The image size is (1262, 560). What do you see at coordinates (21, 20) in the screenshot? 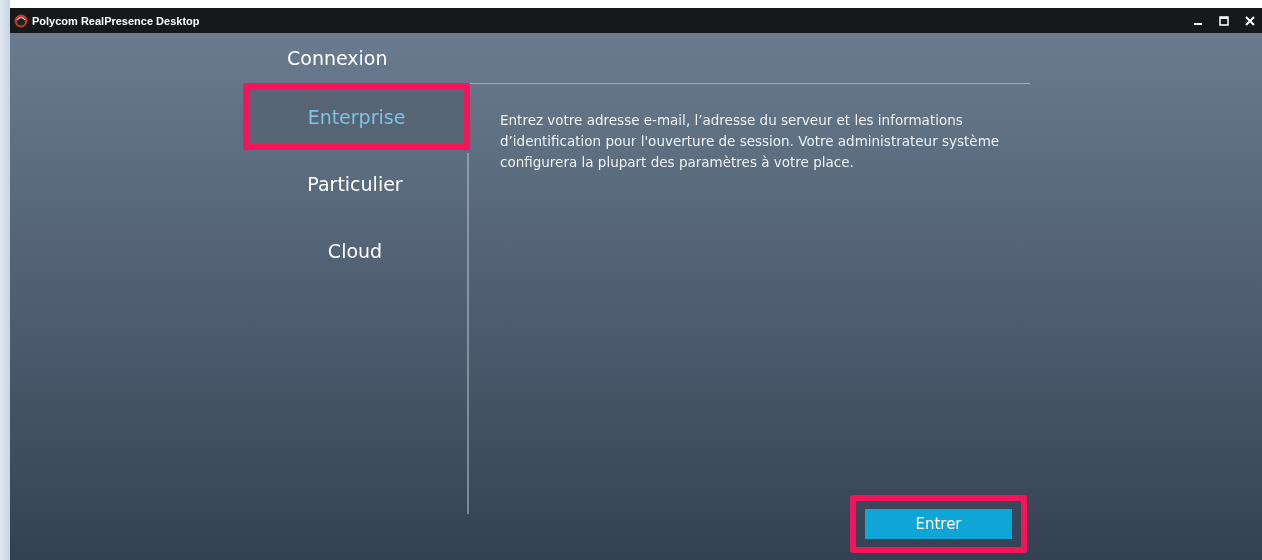
I see `app-logo-icon` at bounding box center [21, 20].